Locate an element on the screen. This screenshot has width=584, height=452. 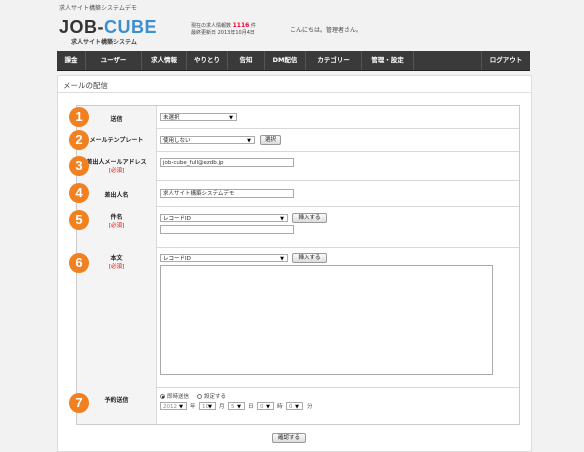
body-textarea is located at coordinates (326, 320).